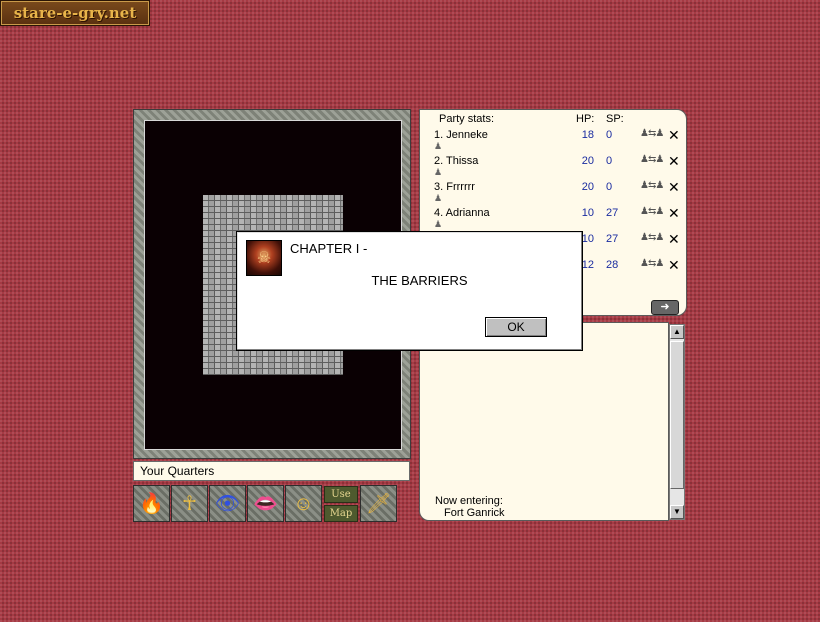 The width and height of the screenshot is (820, 622). What do you see at coordinates (329, 248) in the screenshot?
I see `dialog-title: CHAPTER I -` at bounding box center [329, 248].